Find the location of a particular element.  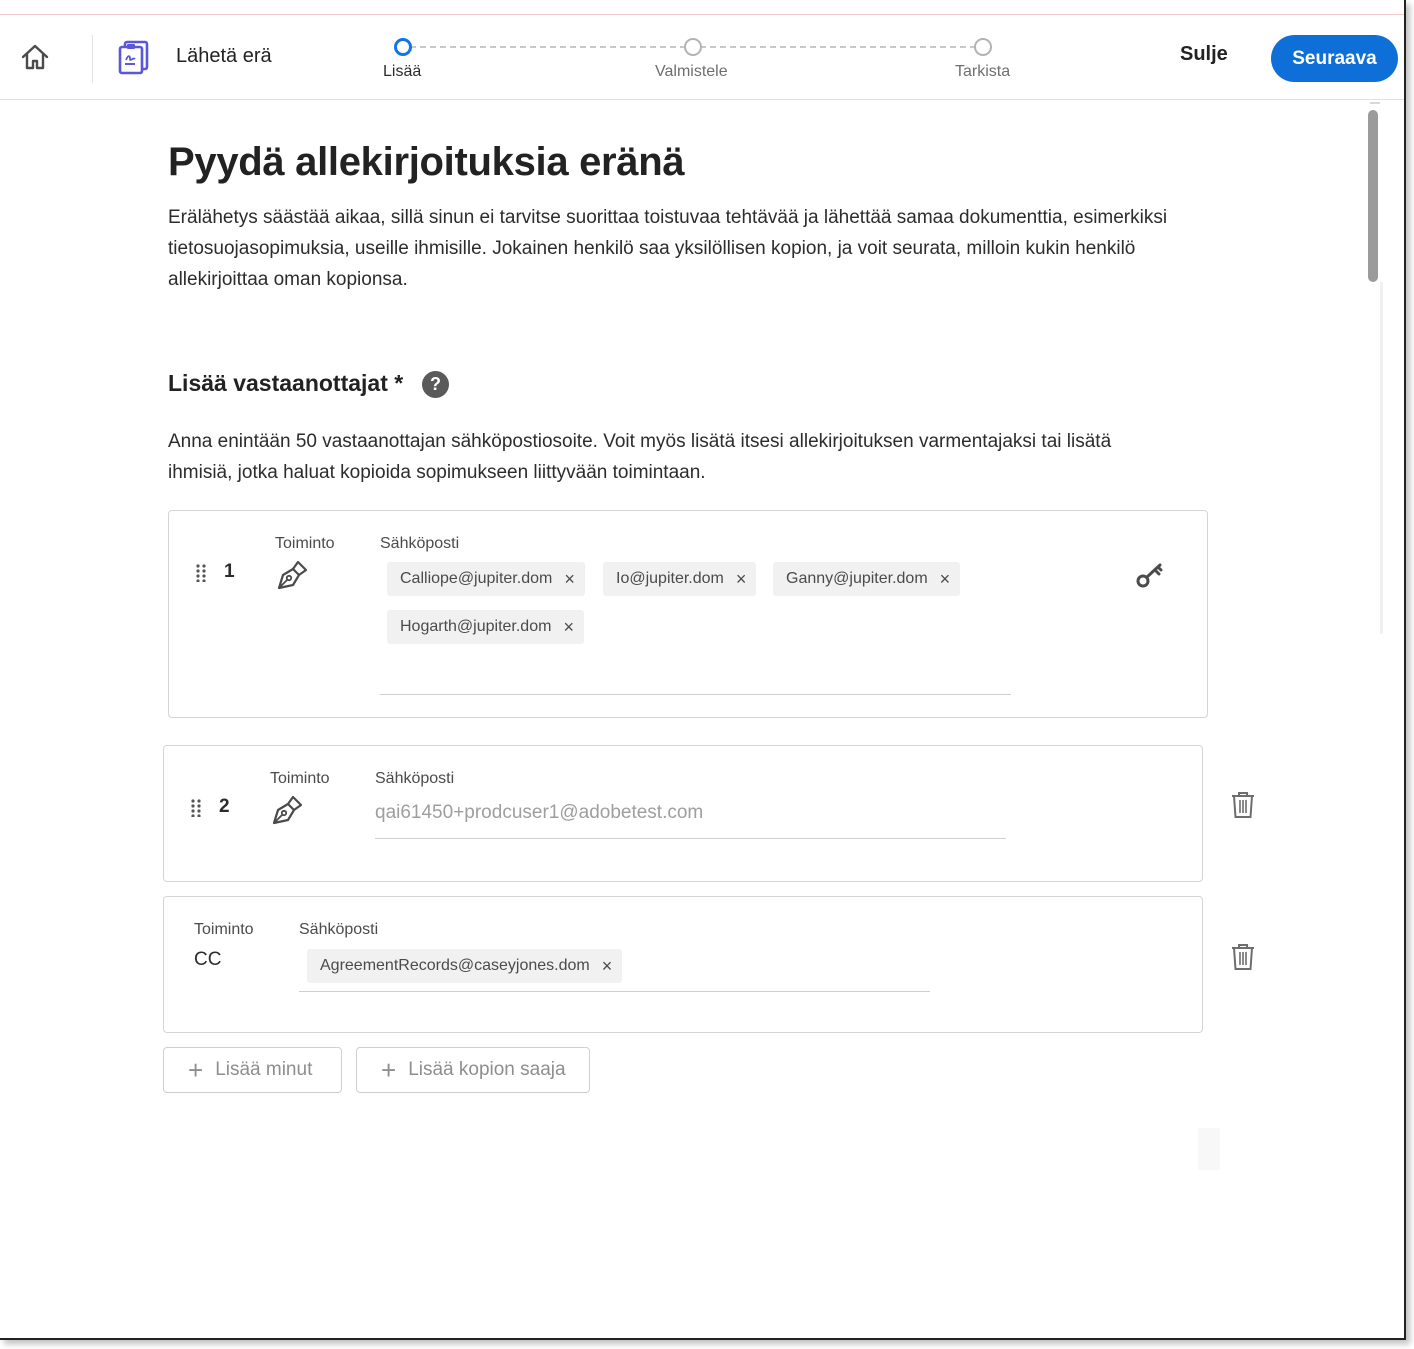

scrollbar-top-marker is located at coordinates (1375, 103).